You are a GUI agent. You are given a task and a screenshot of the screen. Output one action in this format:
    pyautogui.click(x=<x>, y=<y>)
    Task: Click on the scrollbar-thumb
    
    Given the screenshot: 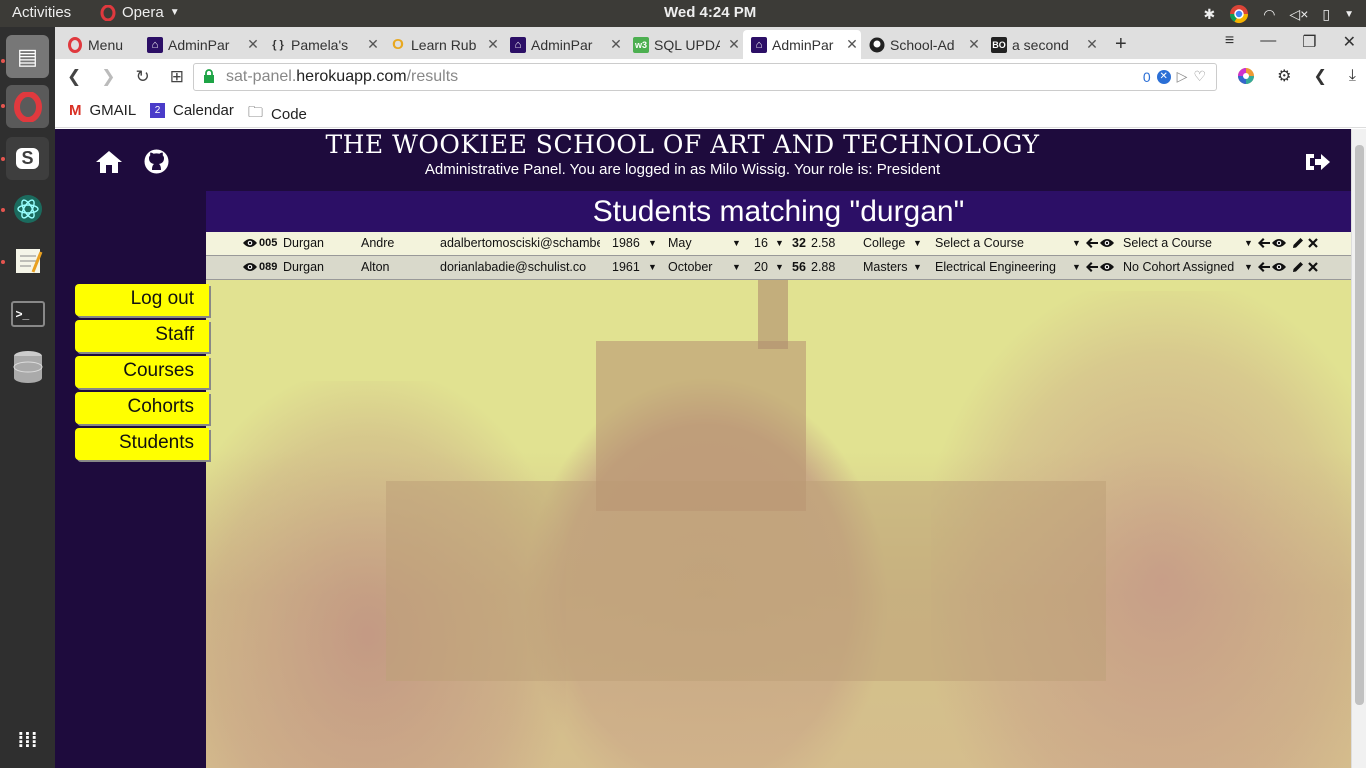 What is the action you would take?
    pyautogui.click(x=1359, y=425)
    